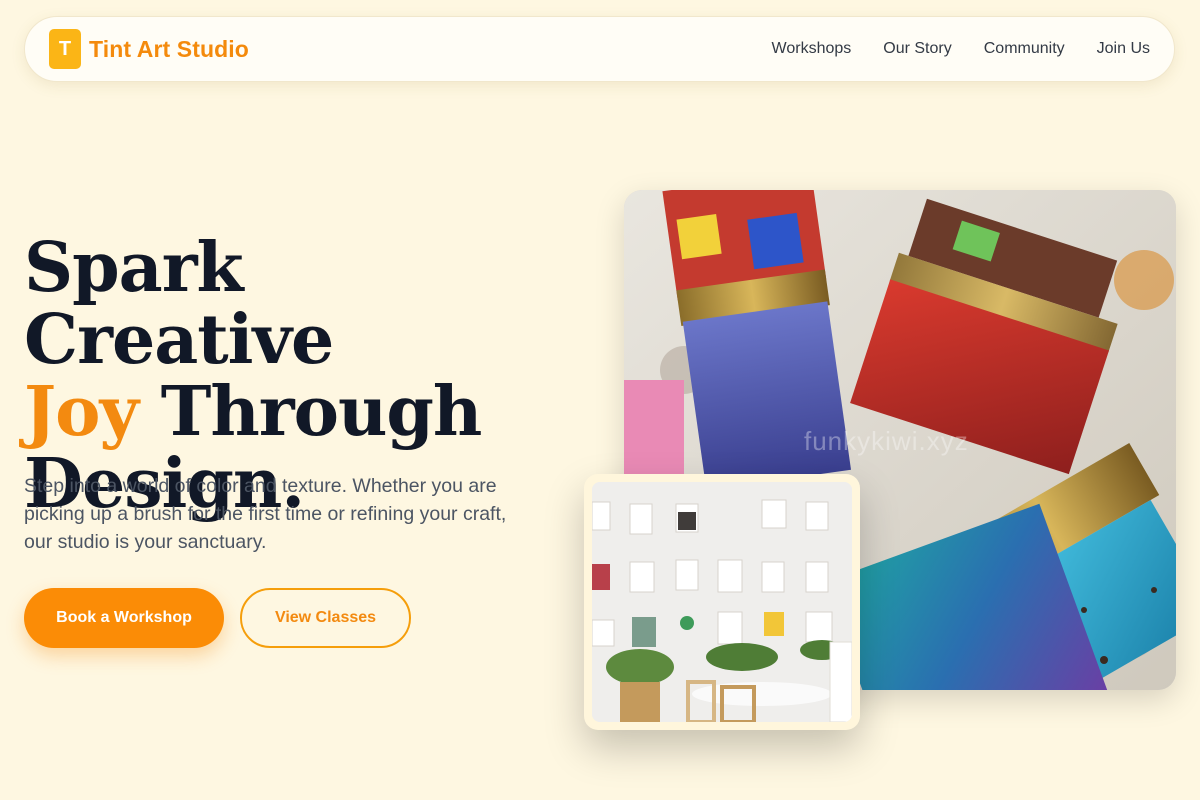 Image resolution: width=1200 pixels, height=800 pixels. Describe the element at coordinates (961, 49) in the screenshot. I see `main-nav: Workshops Our Story Community Join Us` at that location.